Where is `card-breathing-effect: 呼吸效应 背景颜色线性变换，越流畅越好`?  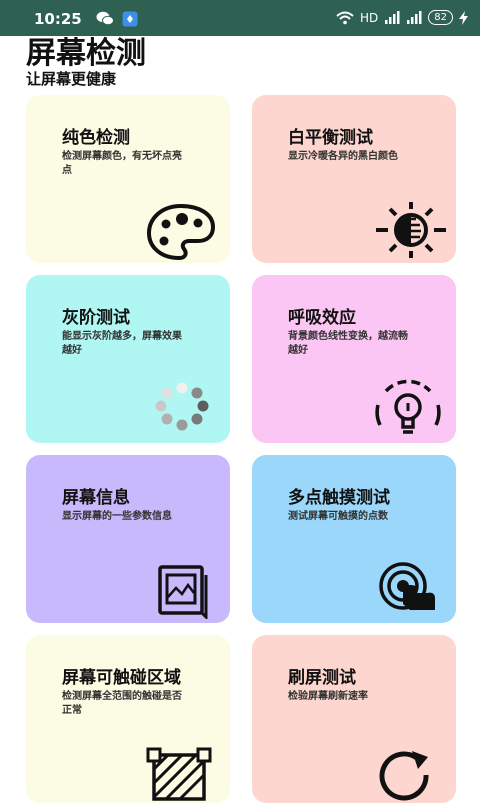 card-breathing-effect: 呼吸效应 背景颜色线性变换，越流畅越好 is located at coordinates (354, 359).